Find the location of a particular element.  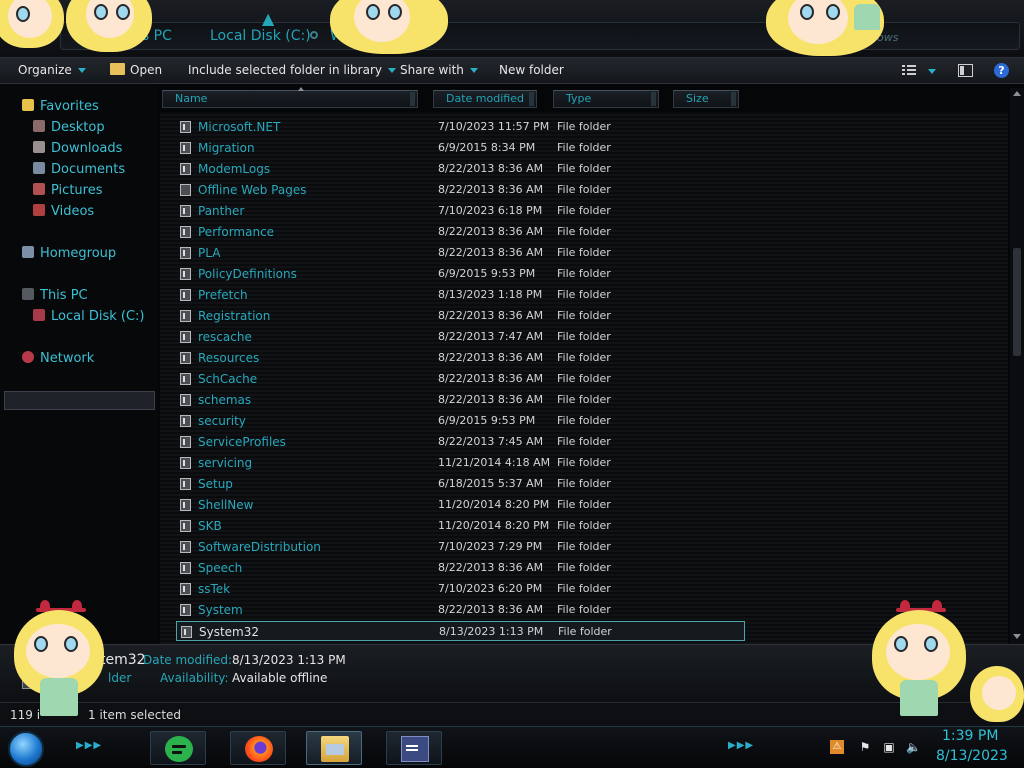

clock-date: 8/13/2023 is located at coordinates (972, 756).